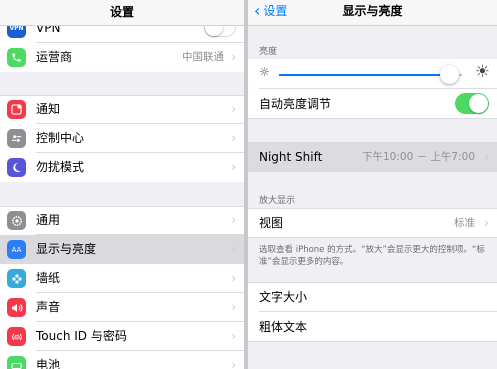 The image size is (497, 369). Describe the element at coordinates (482, 72) in the screenshot. I see `sun-large-icon: ☀` at that location.